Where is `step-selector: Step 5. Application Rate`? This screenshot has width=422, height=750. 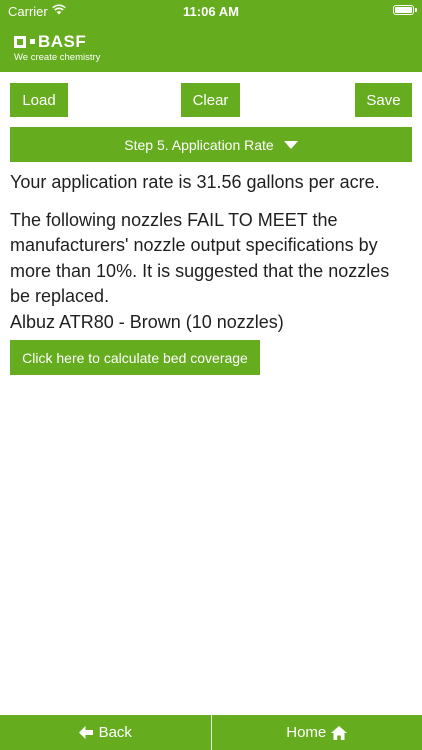 step-selector: Step 5. Application Rate is located at coordinates (211, 144).